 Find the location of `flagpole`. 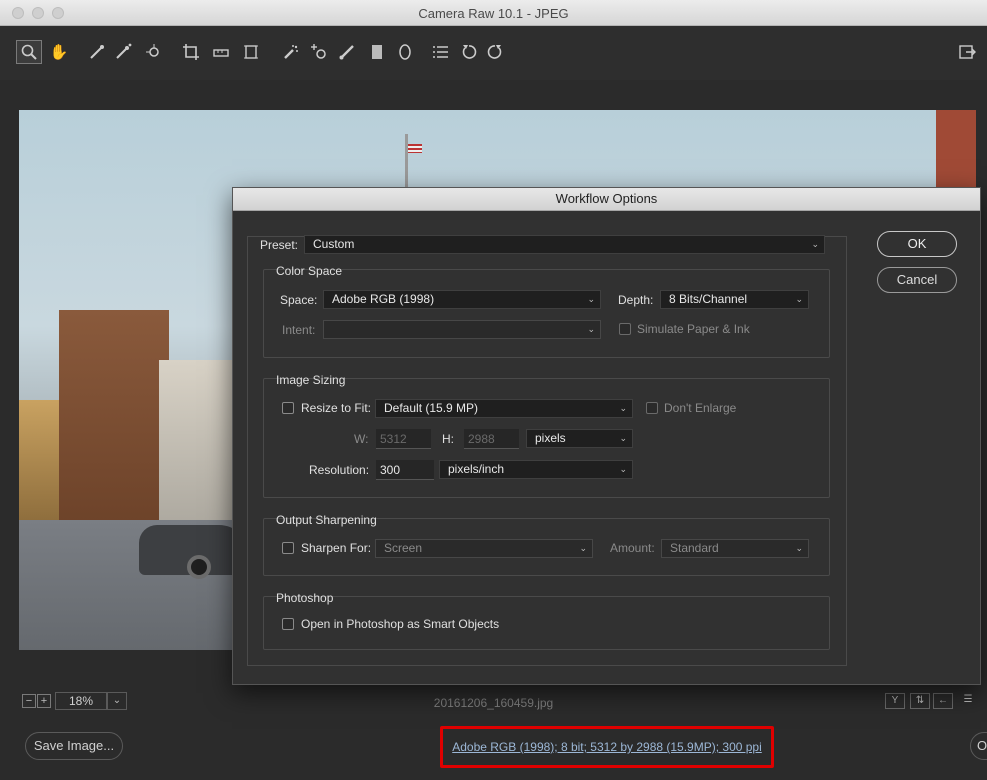

flagpole is located at coordinates (406, 164).